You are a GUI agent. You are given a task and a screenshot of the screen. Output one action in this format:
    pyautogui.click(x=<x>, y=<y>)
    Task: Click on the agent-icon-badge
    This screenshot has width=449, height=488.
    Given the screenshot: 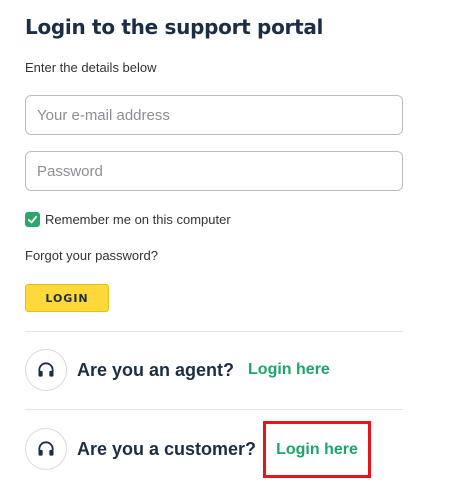 What is the action you would take?
    pyautogui.click(x=46, y=370)
    